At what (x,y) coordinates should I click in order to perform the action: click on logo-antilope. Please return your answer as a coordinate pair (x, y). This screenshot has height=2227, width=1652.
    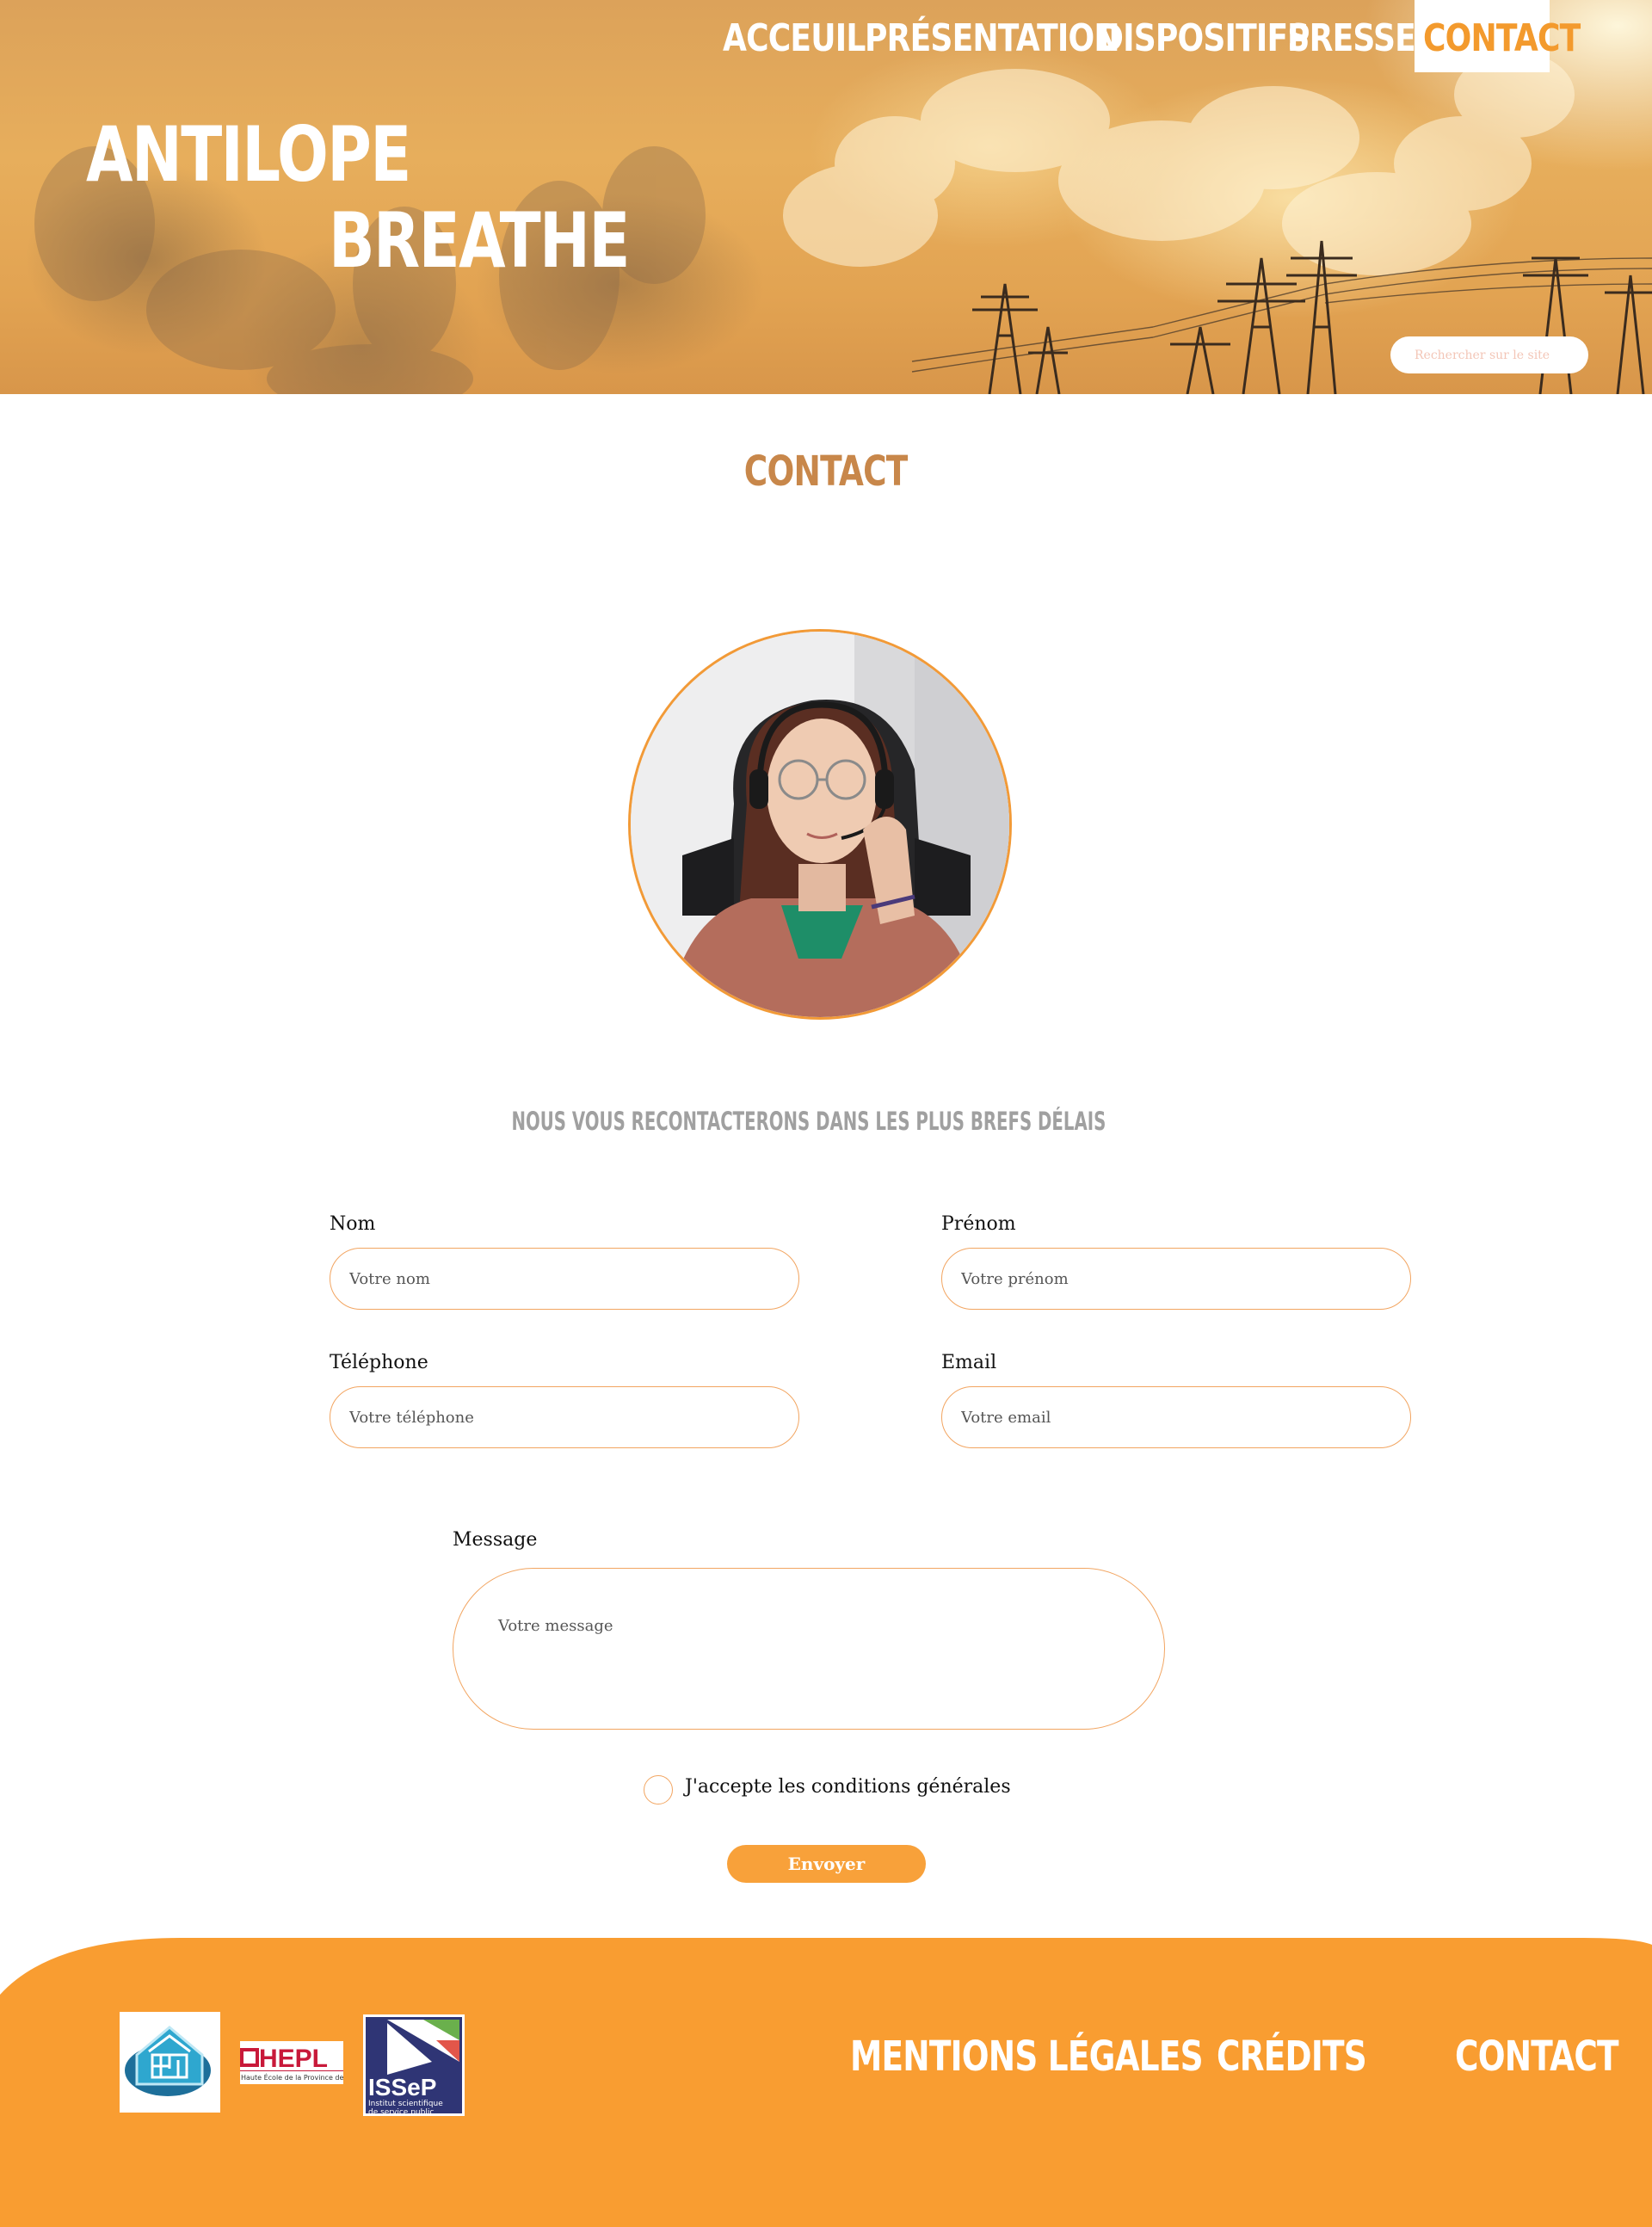
    Looking at the image, I should click on (170, 2062).